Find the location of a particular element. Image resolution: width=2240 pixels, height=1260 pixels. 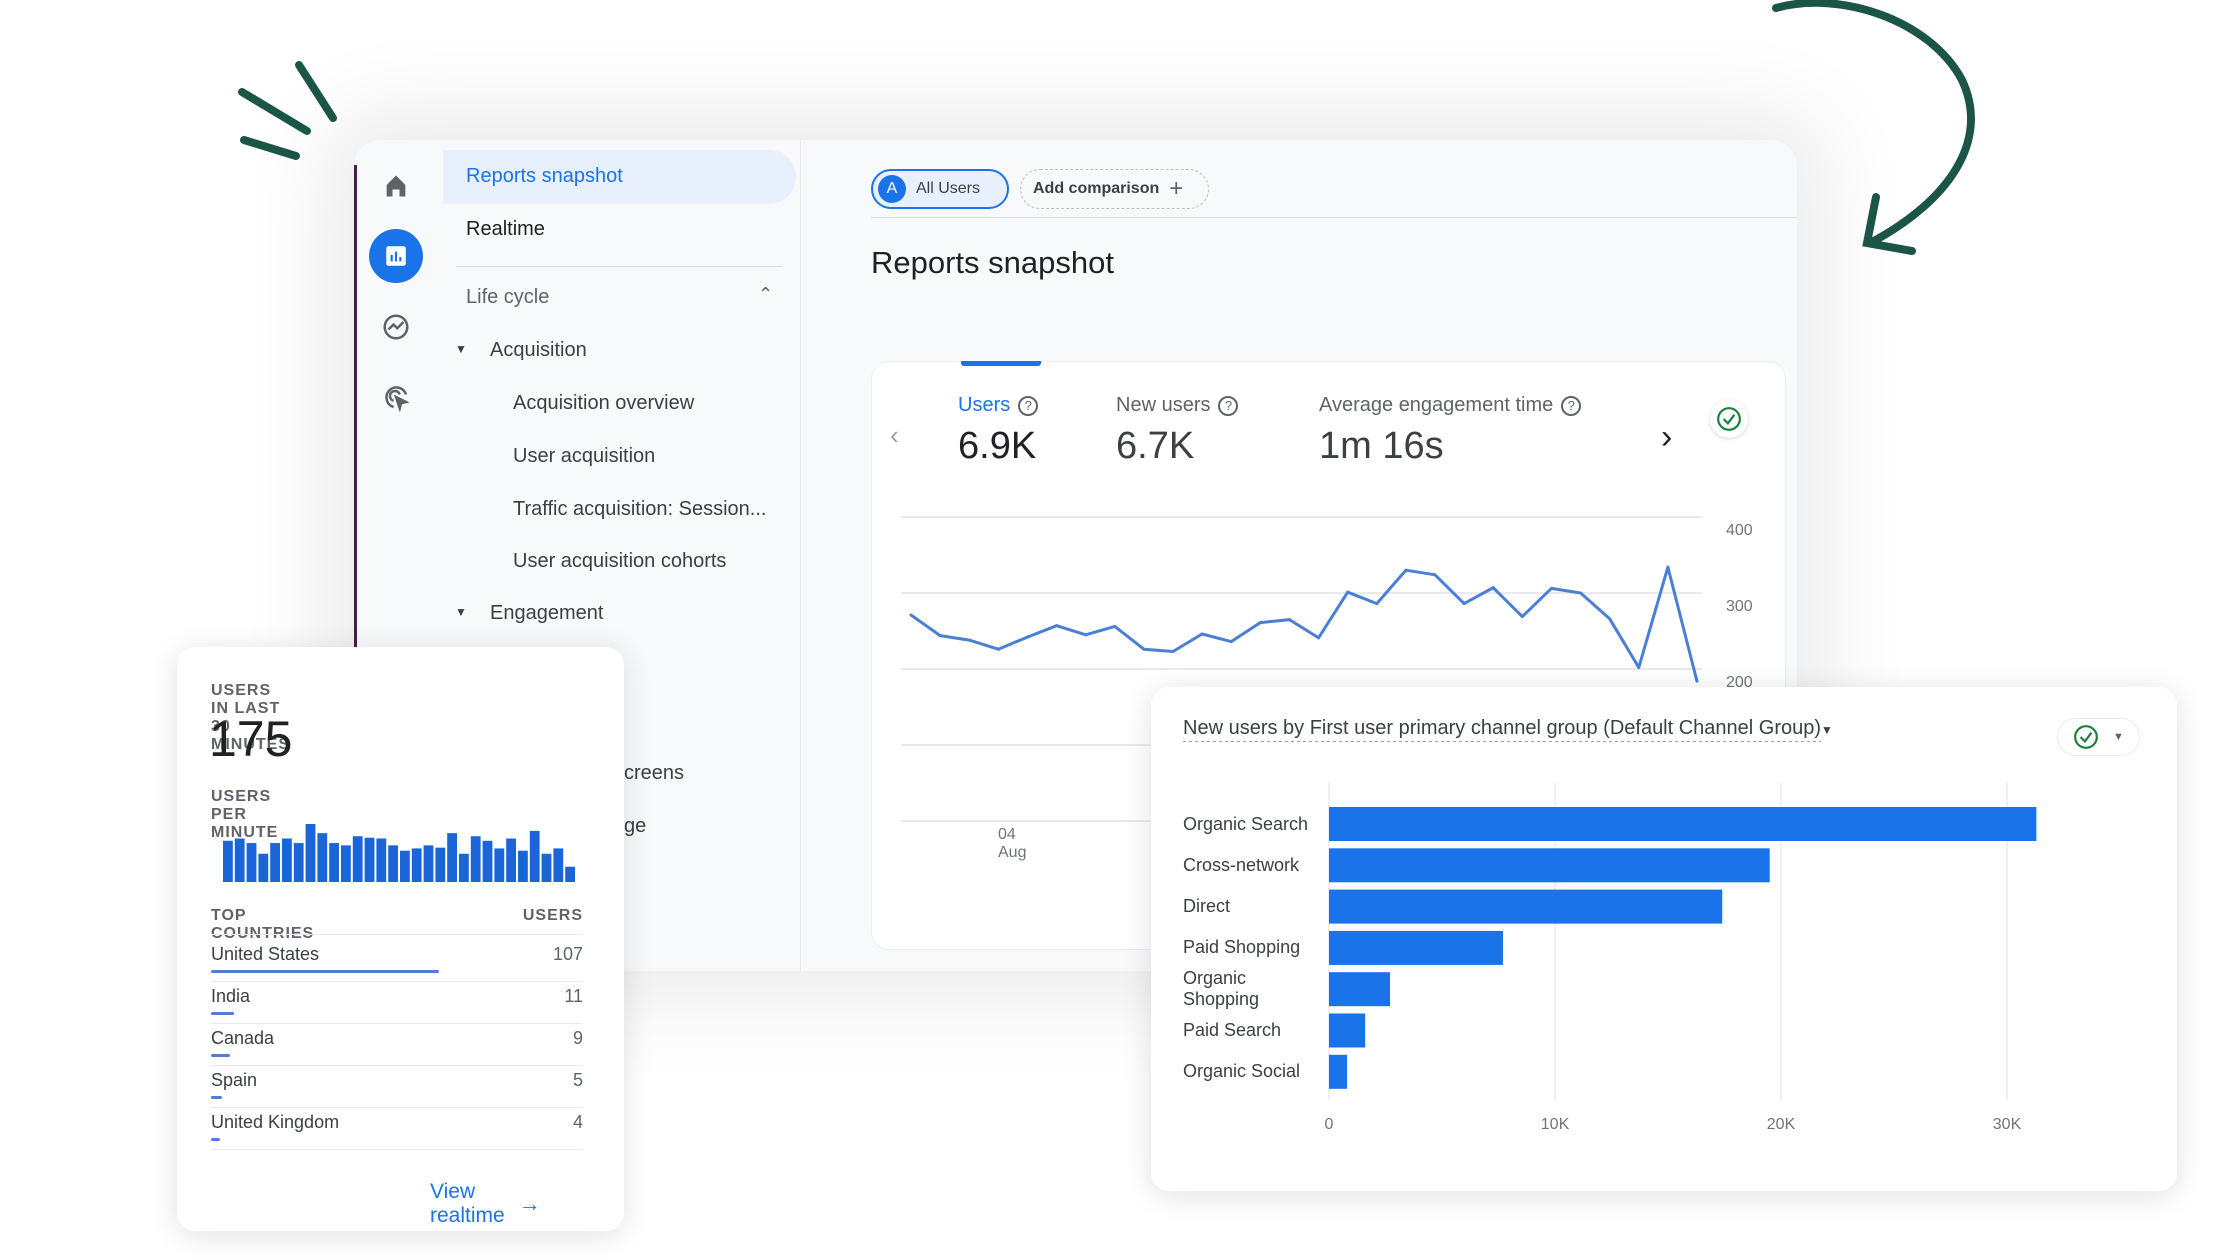

nav-item-partial: creens is located at coordinates (654, 773).